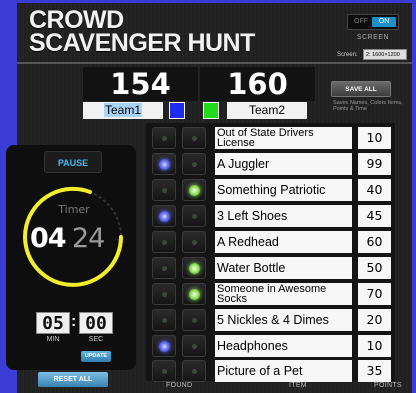  I want to click on table-row: 3 Left Shoes 45, so click(270, 216).